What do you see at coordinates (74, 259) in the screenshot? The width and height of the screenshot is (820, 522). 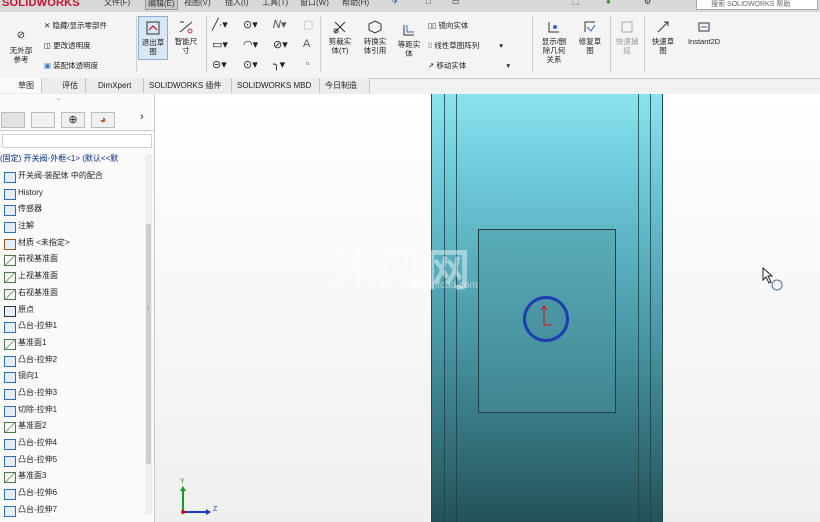 I see `tree-item: 前视基准面` at bounding box center [74, 259].